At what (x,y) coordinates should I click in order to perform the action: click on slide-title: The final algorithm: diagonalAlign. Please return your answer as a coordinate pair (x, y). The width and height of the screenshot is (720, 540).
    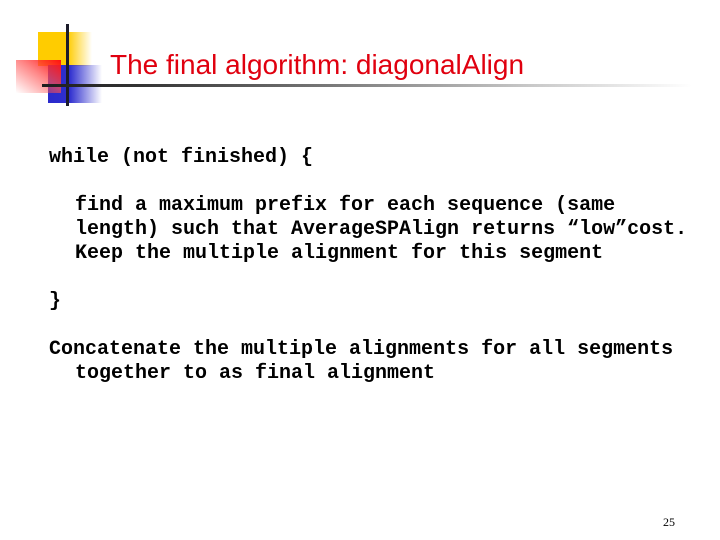
    Looking at the image, I should click on (317, 64).